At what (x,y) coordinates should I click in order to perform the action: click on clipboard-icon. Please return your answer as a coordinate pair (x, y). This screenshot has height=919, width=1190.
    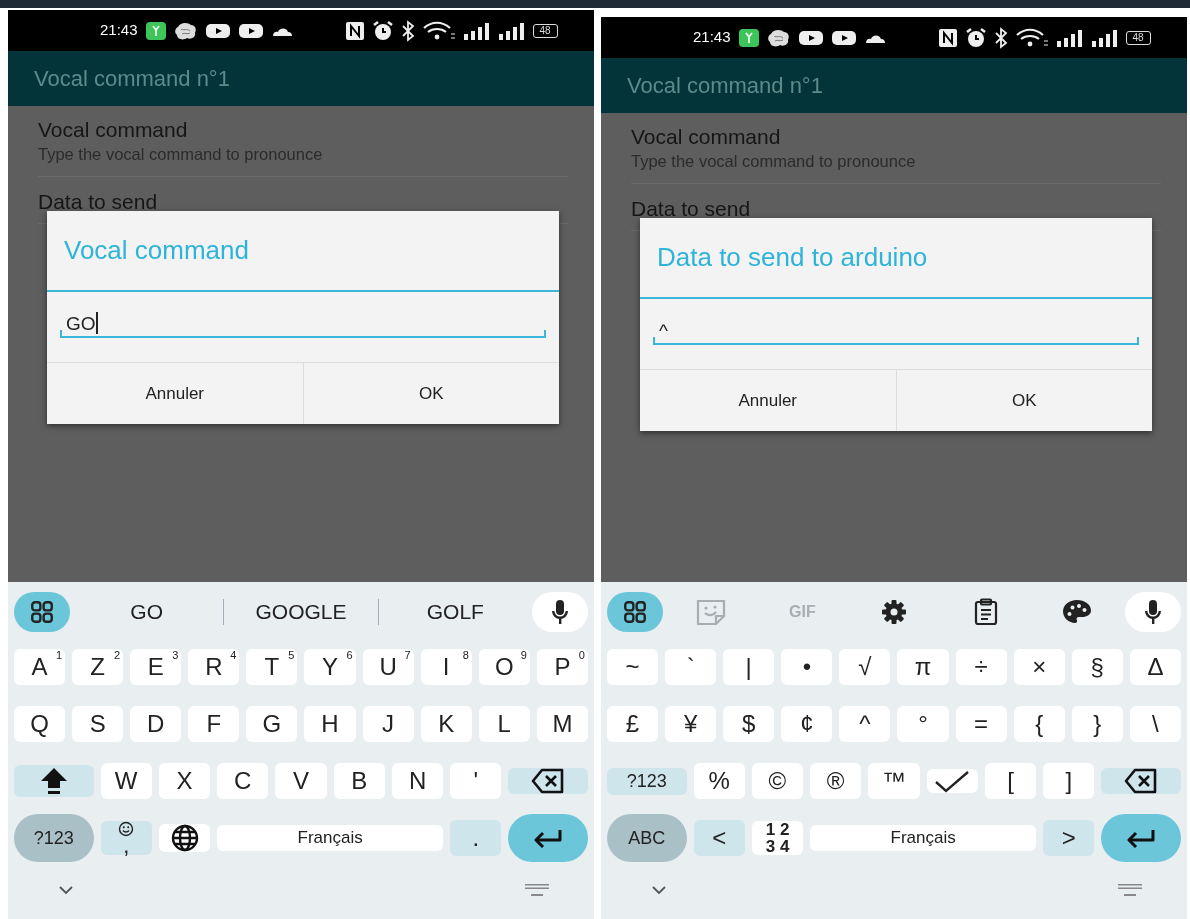
    Looking at the image, I should click on (985, 612).